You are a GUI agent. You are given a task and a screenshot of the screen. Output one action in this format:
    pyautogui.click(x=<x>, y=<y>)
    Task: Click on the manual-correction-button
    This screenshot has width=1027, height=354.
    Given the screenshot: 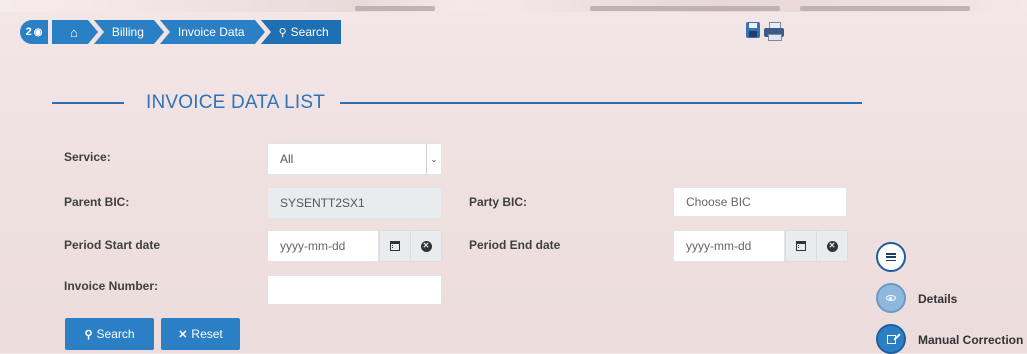 What is the action you would take?
    pyautogui.click(x=891, y=339)
    